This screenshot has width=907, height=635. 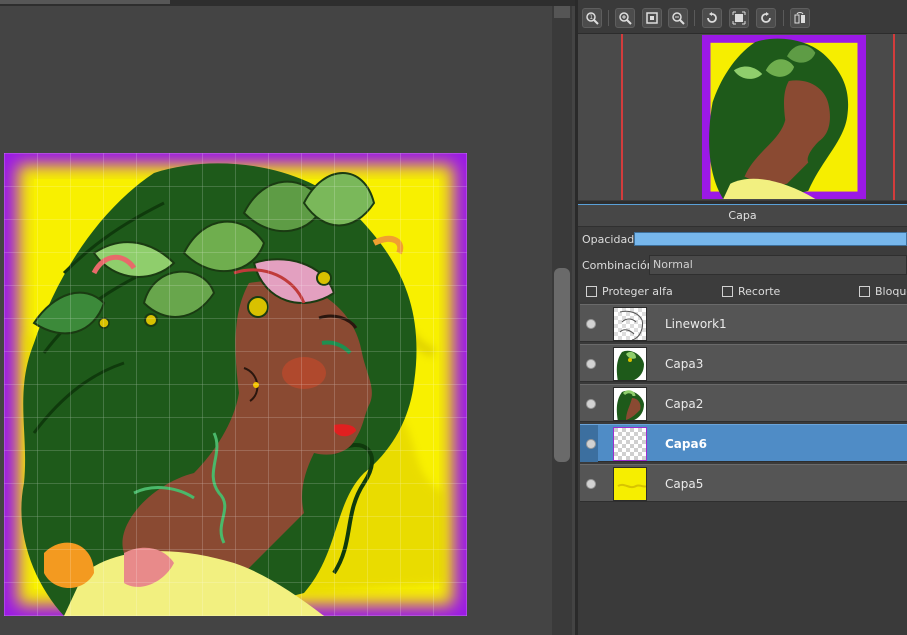 I want to click on checkbox-label: Recorte, so click(x=759, y=291).